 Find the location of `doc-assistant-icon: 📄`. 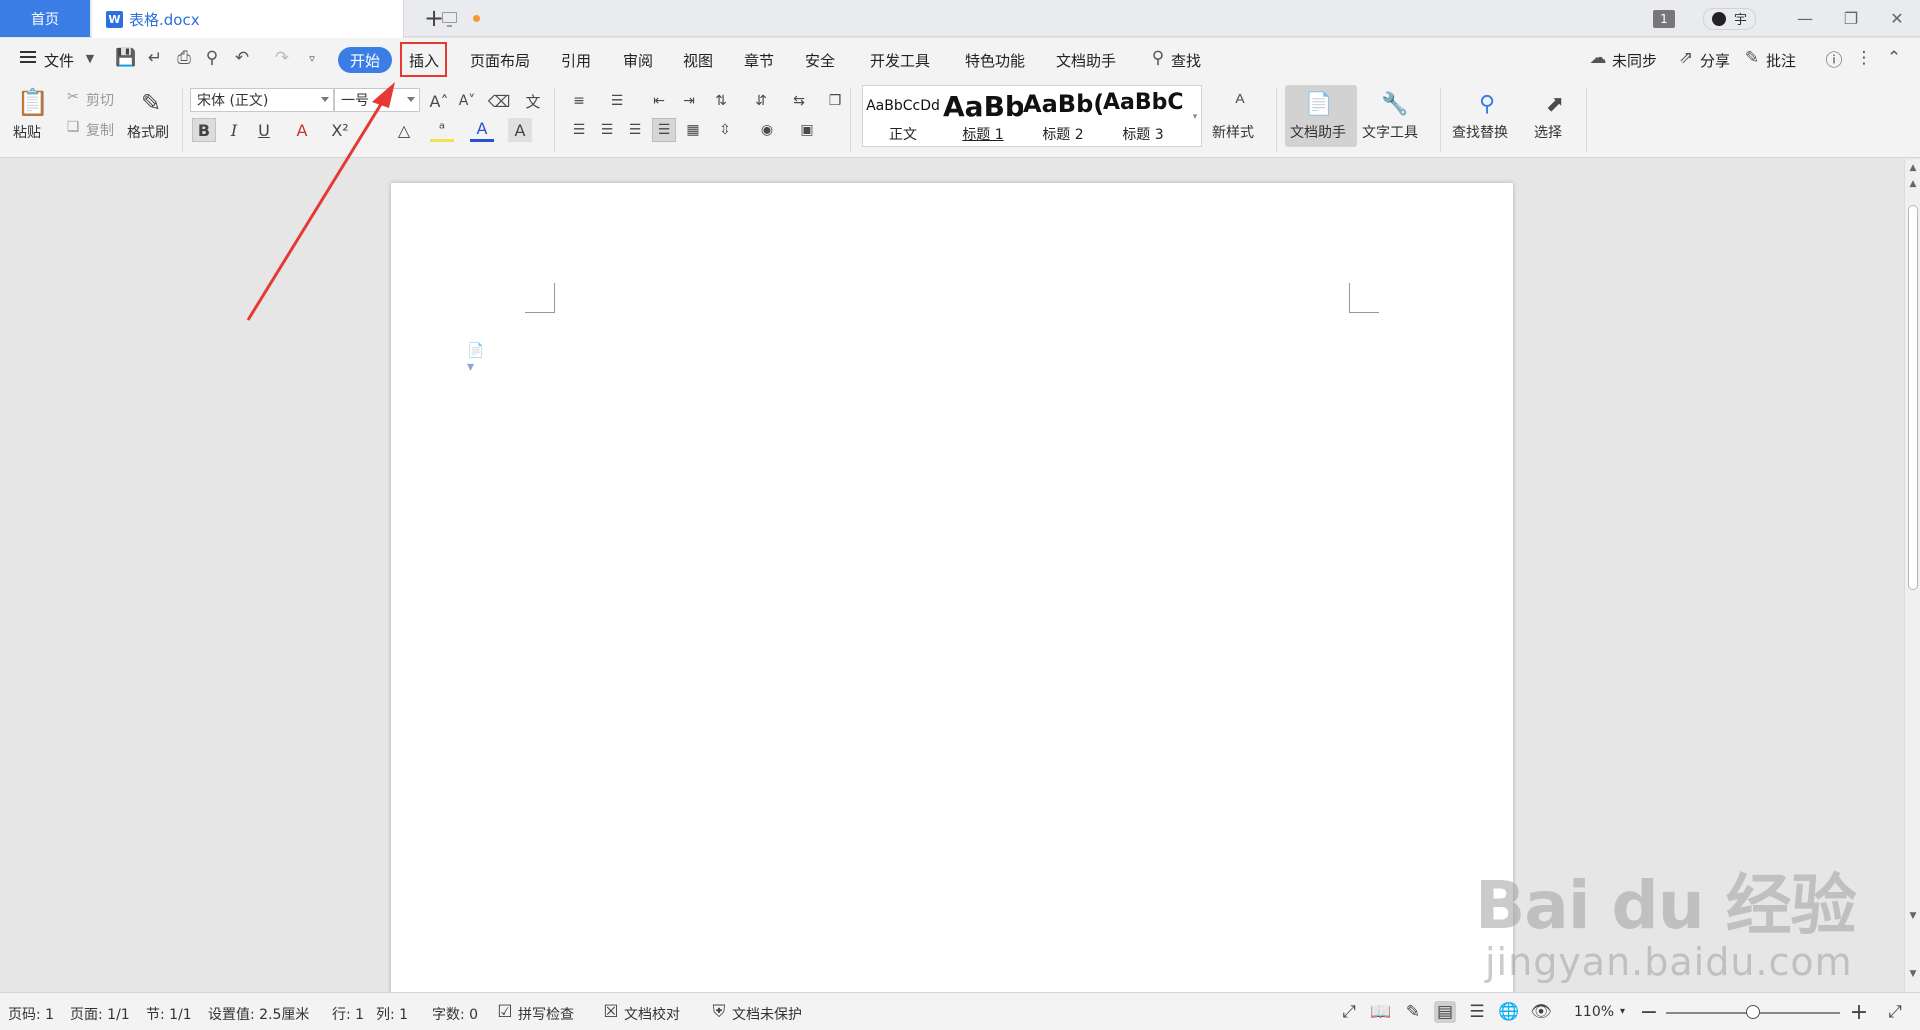

doc-assistant-icon: 📄 is located at coordinates (1319, 104).